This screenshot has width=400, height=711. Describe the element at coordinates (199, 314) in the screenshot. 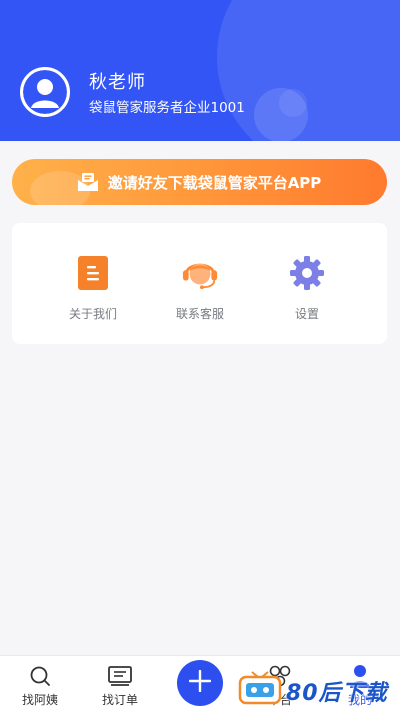

I see `contact-service-label: 联系客服` at that location.